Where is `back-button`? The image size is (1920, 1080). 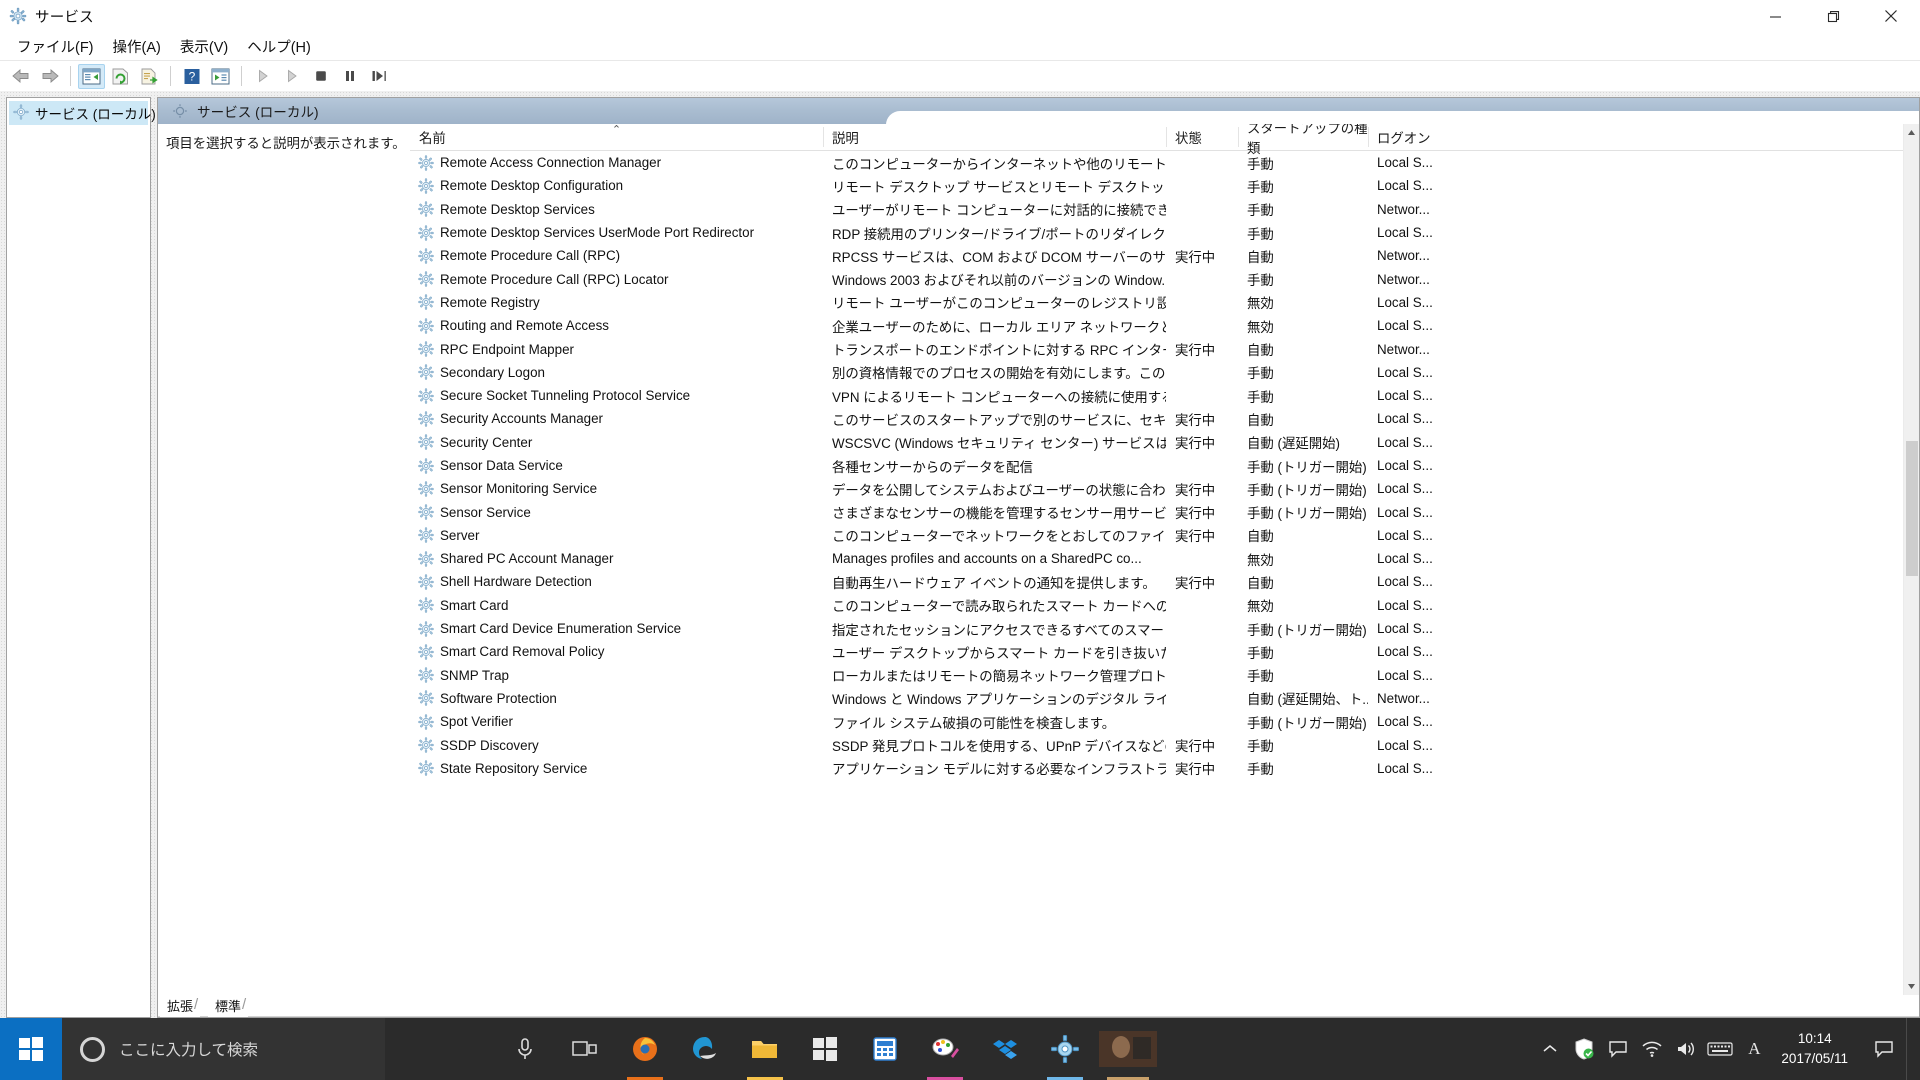
back-button is located at coordinates (20, 76).